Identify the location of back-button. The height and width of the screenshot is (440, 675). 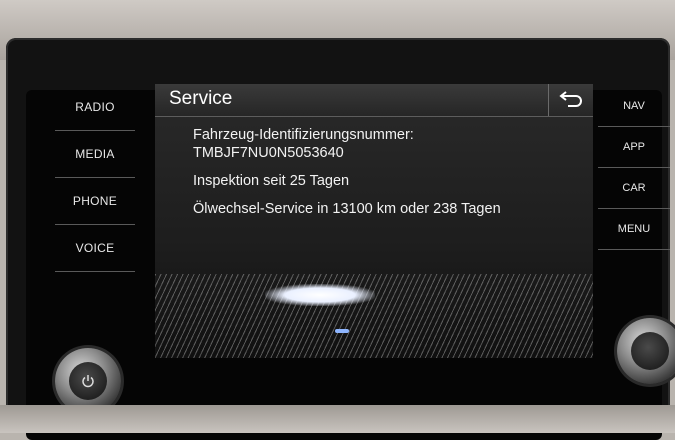
(570, 100).